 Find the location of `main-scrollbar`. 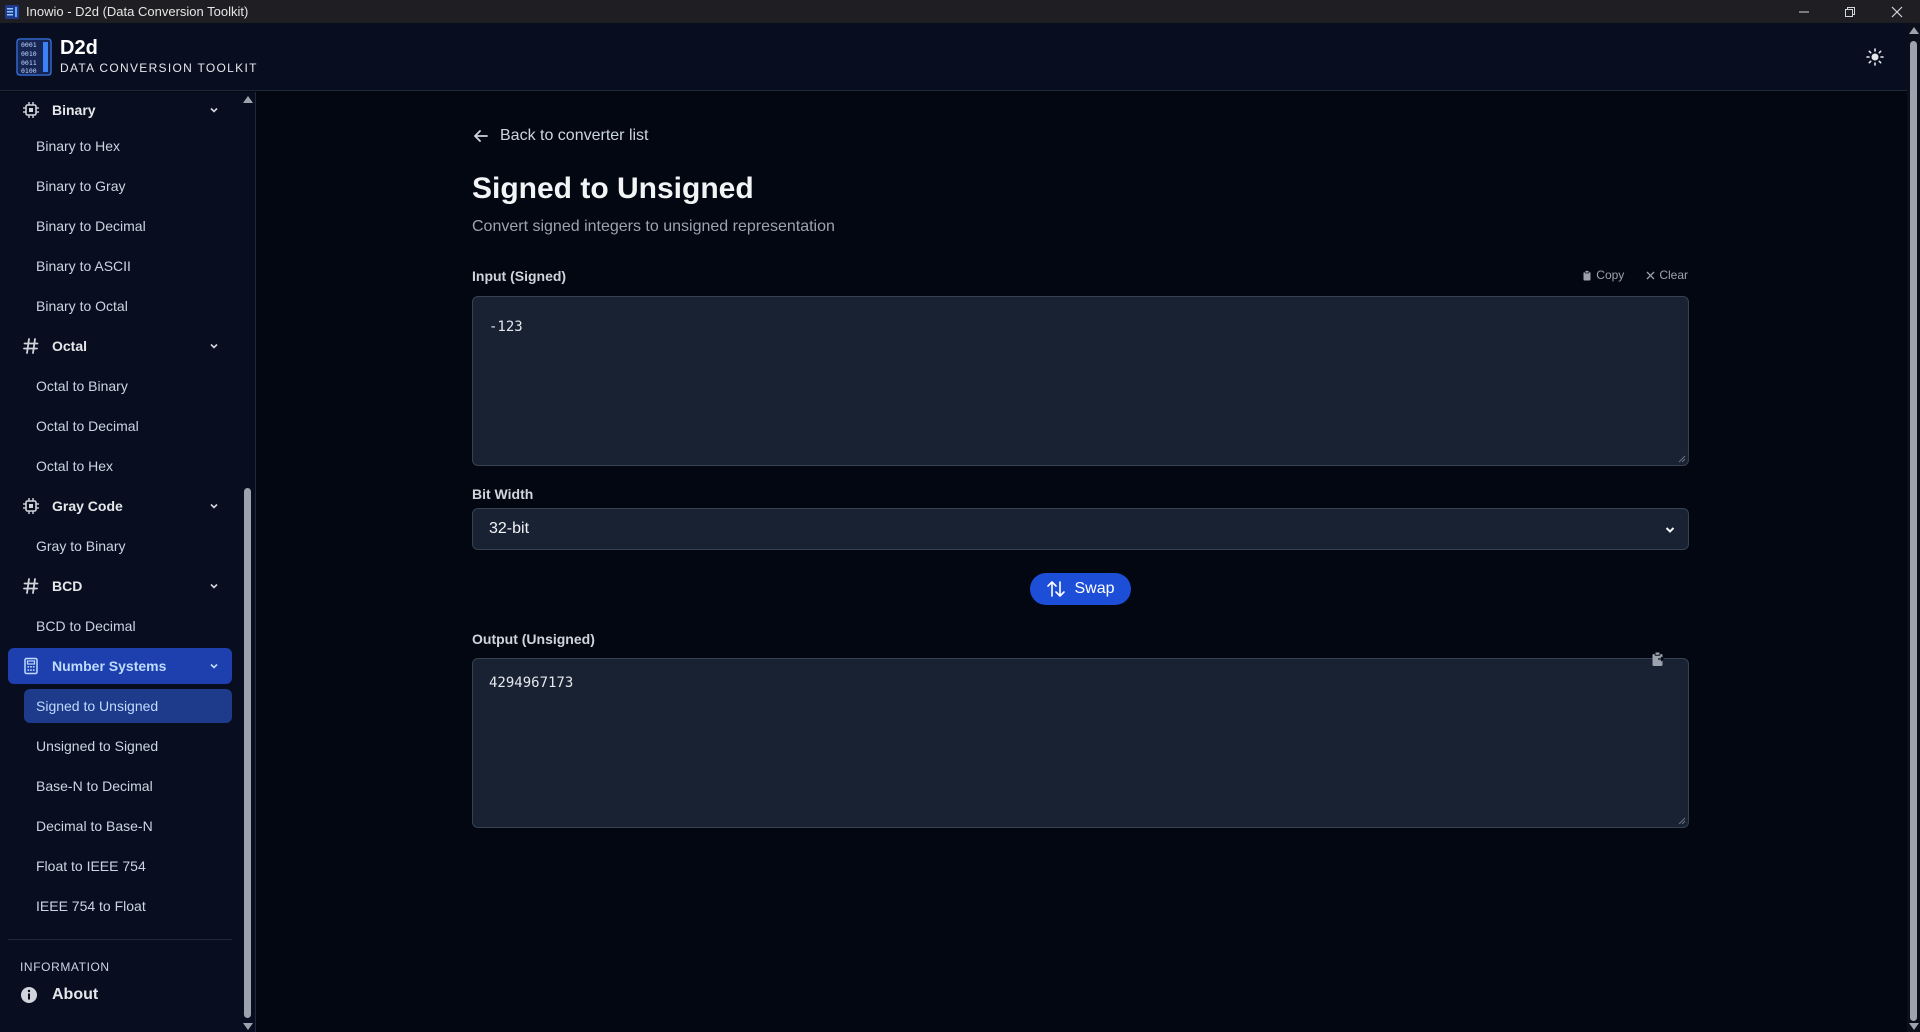

main-scrollbar is located at coordinates (1913, 527).